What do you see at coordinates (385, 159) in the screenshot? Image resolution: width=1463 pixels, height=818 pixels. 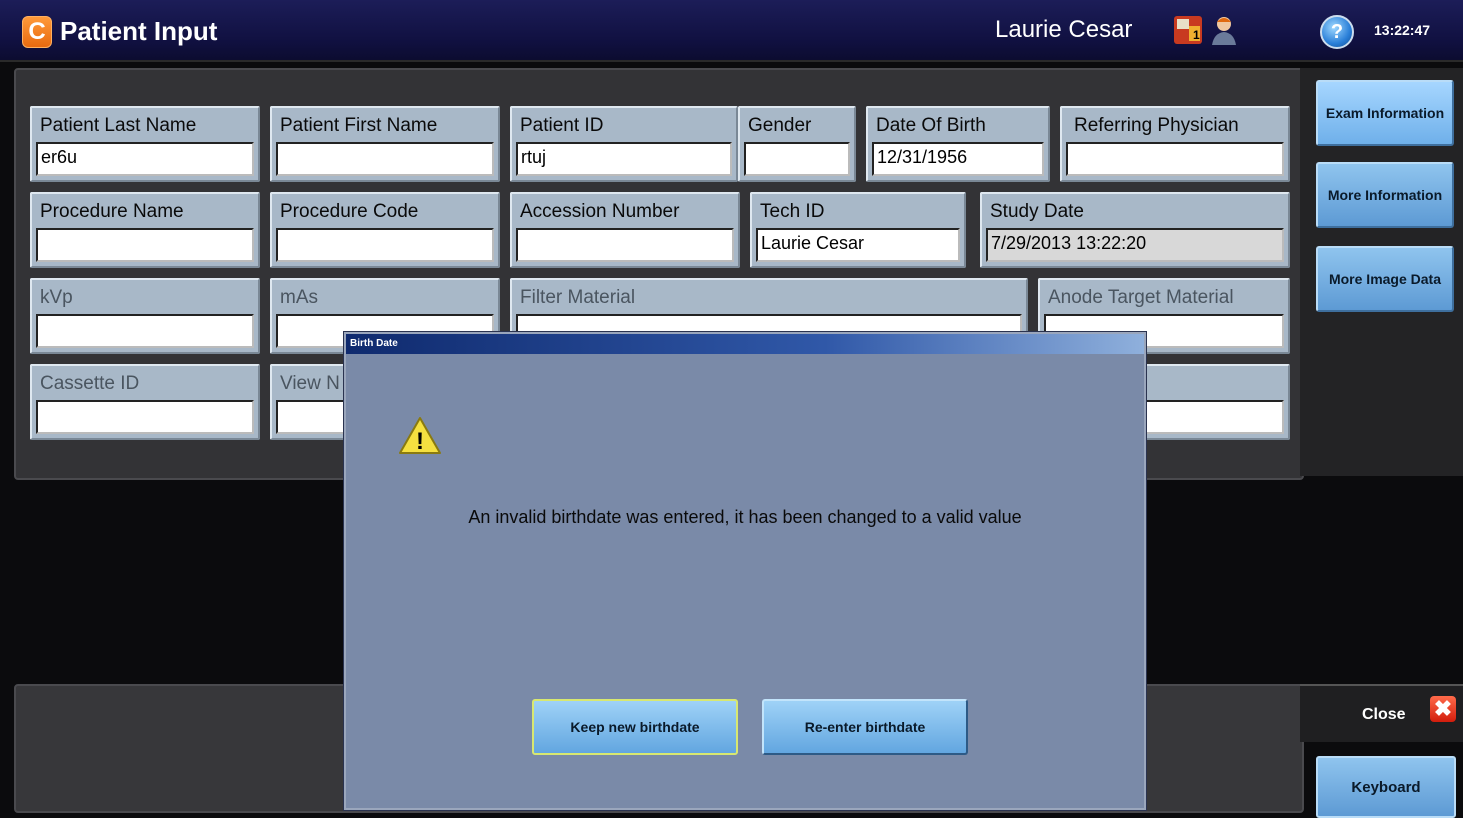 I see `patient-first-name-input` at bounding box center [385, 159].